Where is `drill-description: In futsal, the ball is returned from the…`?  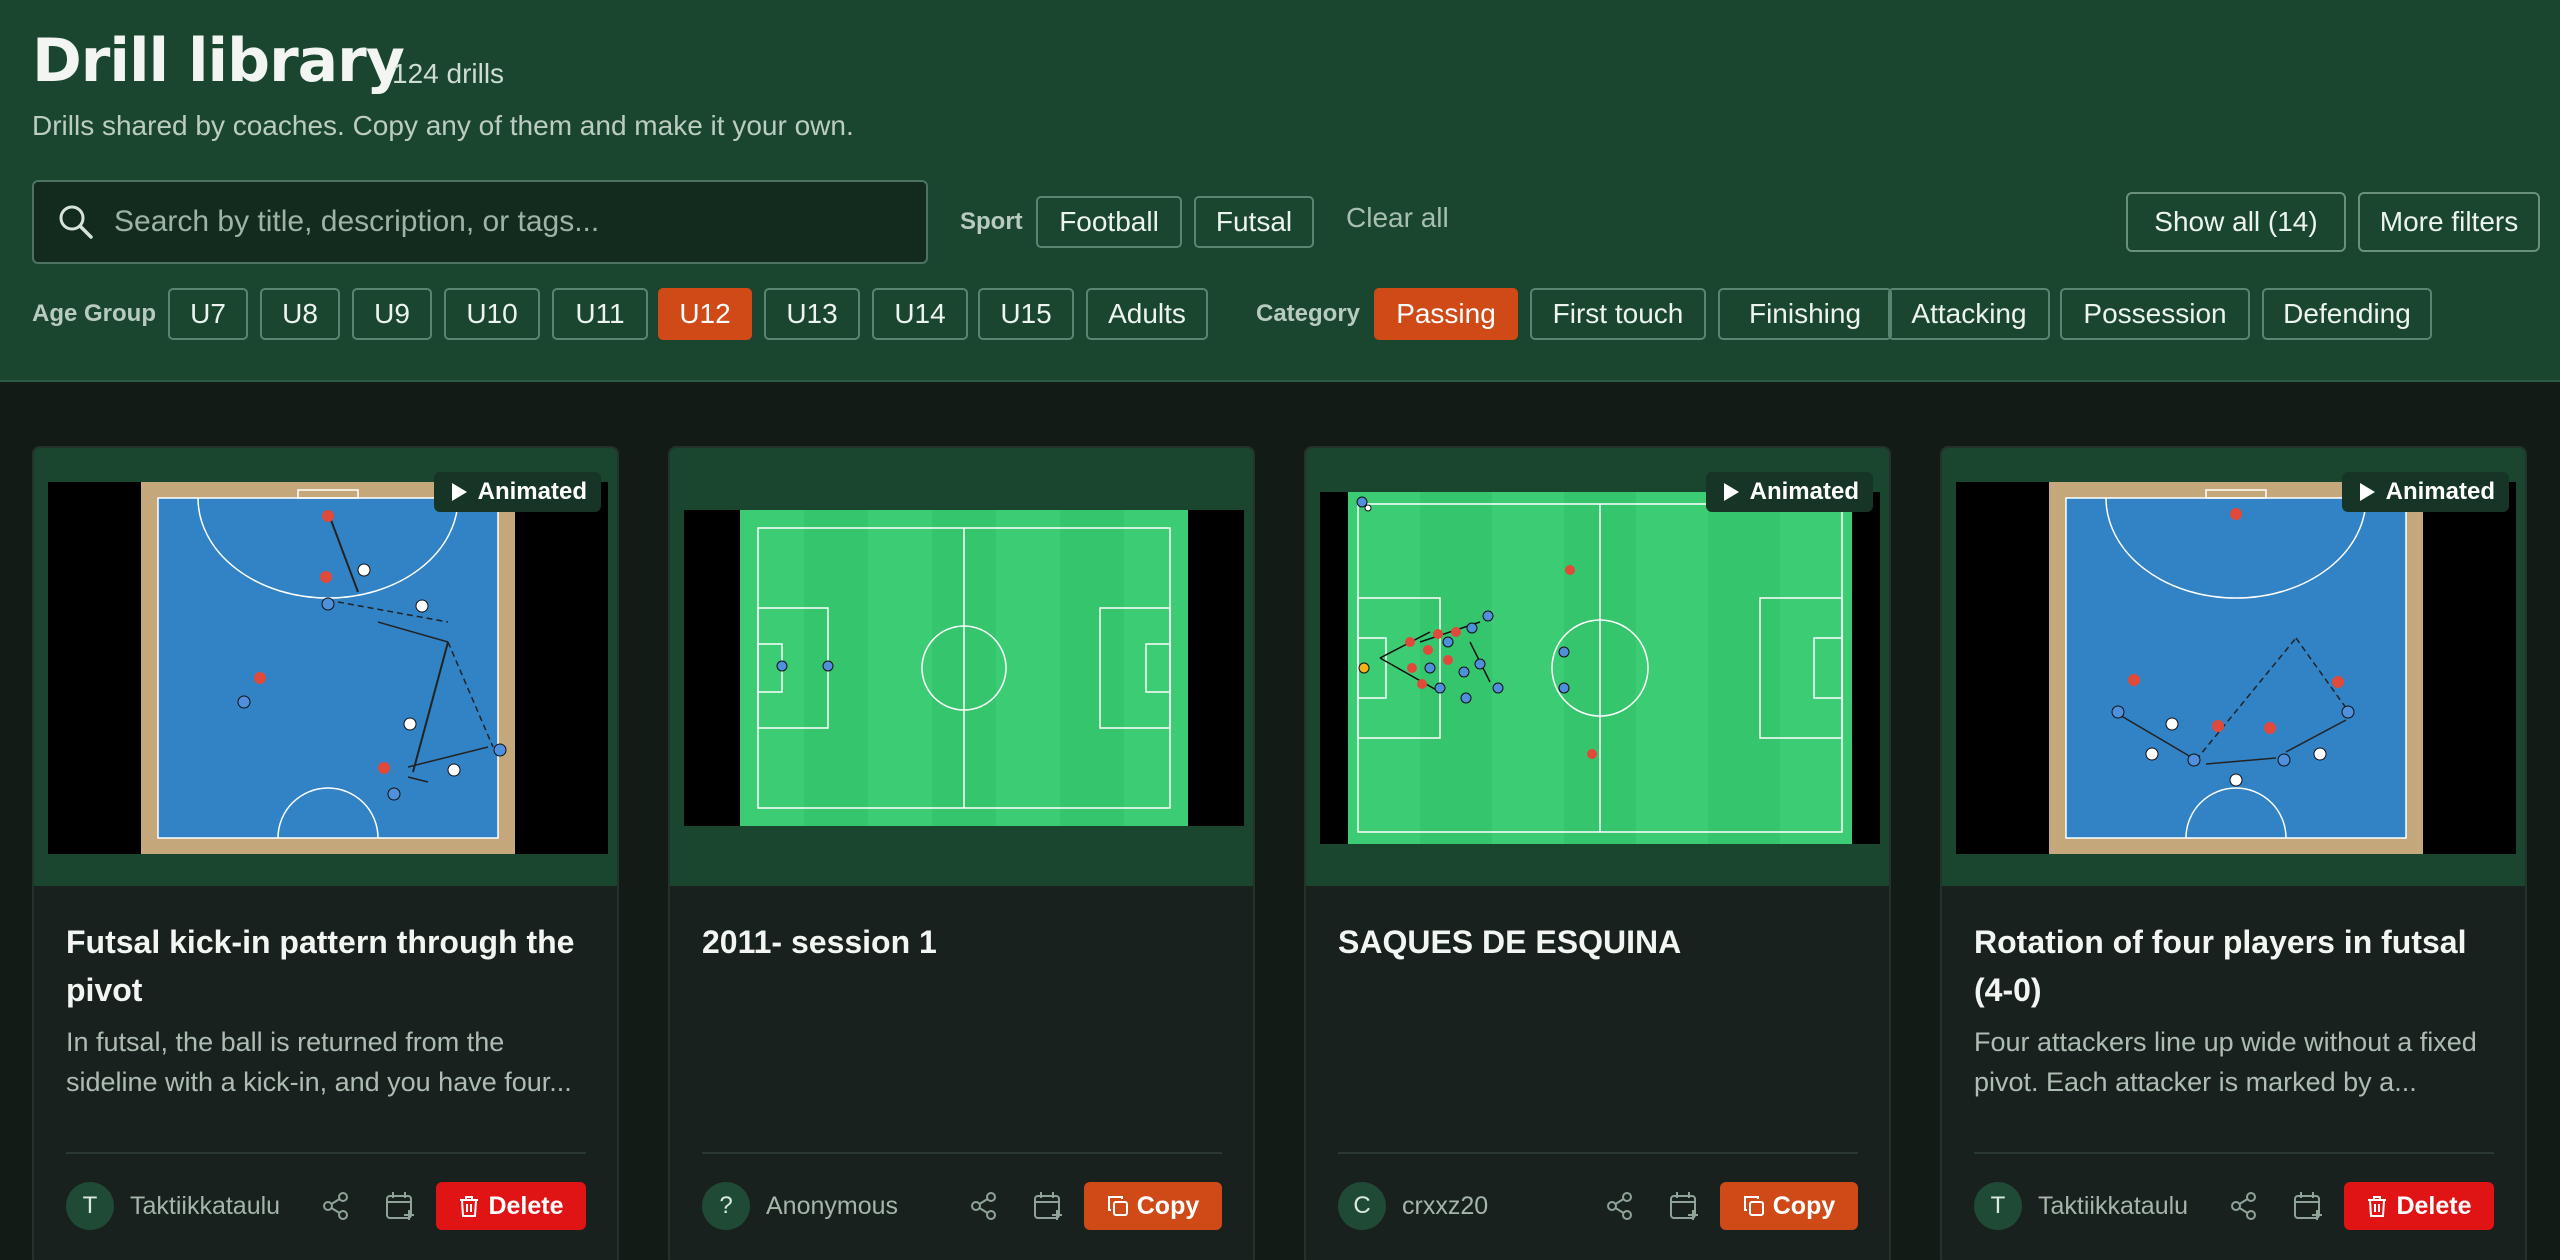 drill-description: In futsal, the ball is returned from the… is located at coordinates (319, 1062).